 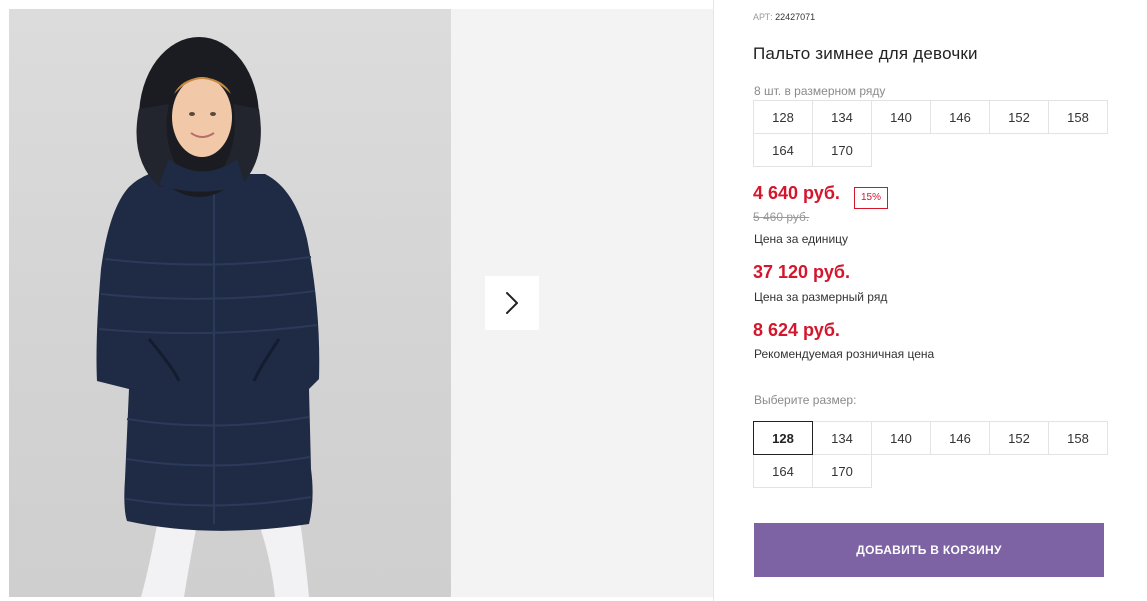 What do you see at coordinates (801, 272) in the screenshot?
I see `size-row-price: 37 120 руб.` at bounding box center [801, 272].